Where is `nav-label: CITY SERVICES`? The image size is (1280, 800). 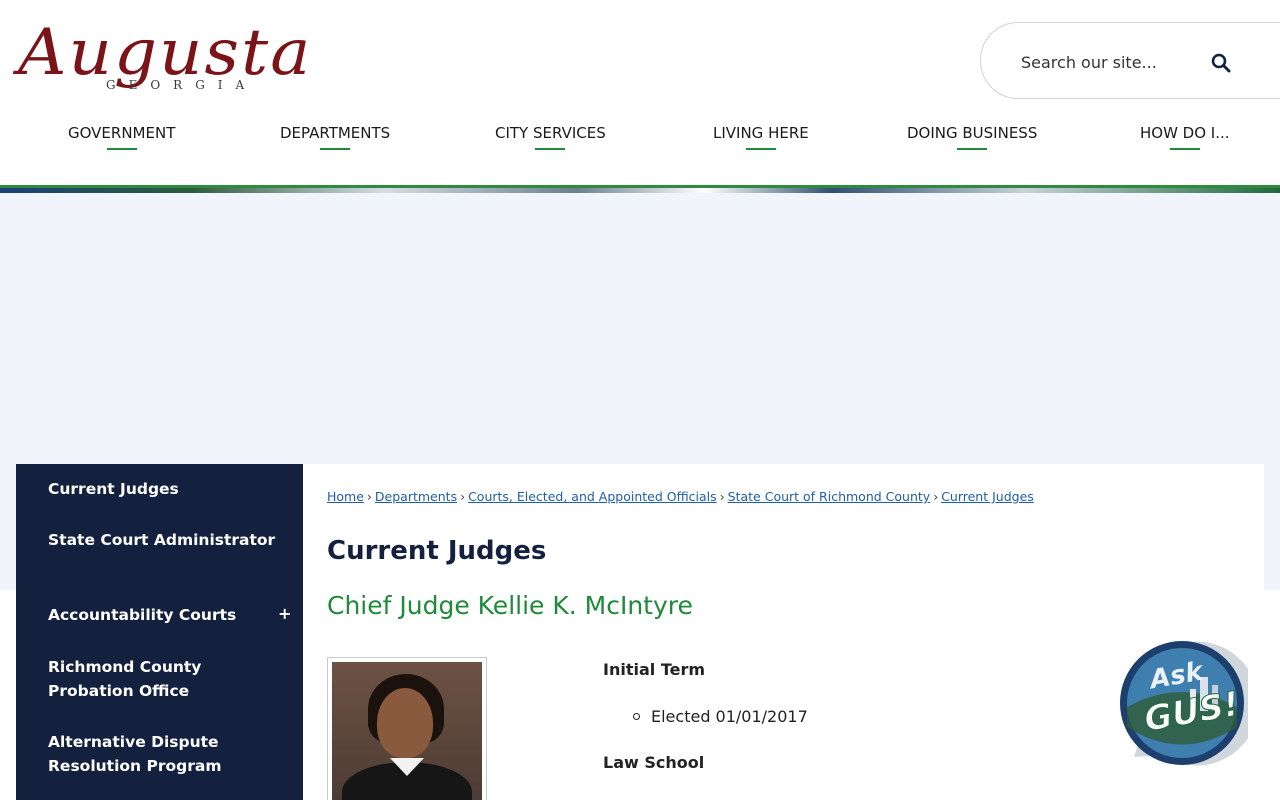
nav-label: CITY SERVICES is located at coordinates (550, 133).